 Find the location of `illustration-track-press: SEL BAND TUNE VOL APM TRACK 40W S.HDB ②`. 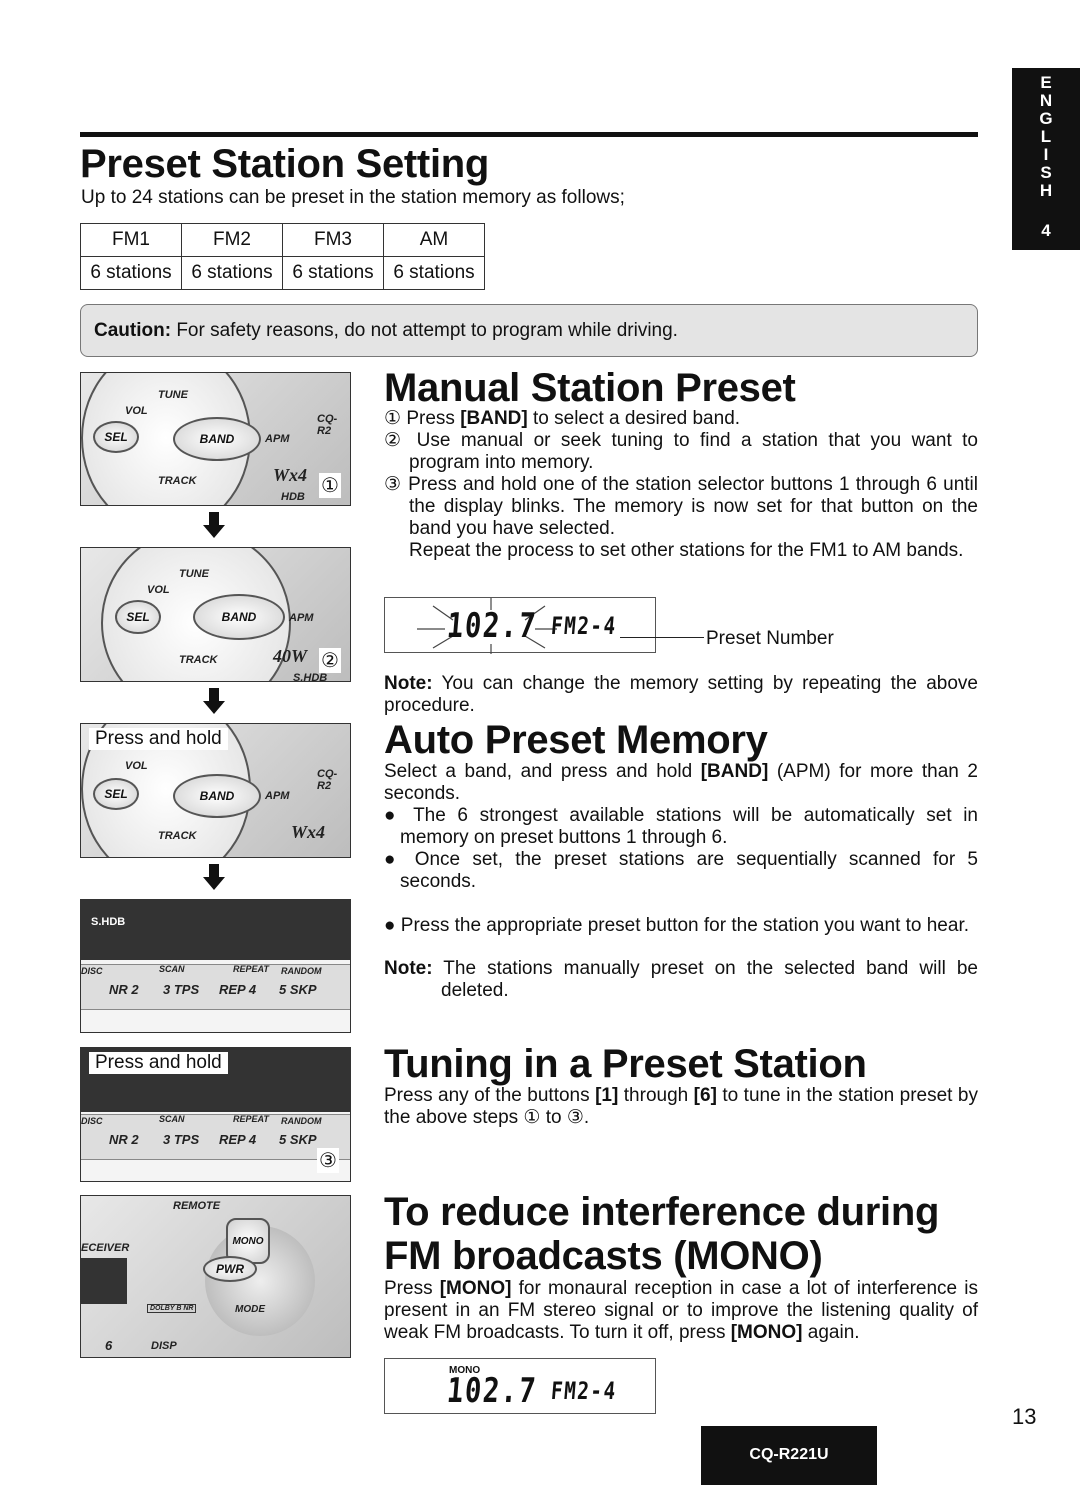

illustration-track-press: SEL BAND TUNE VOL APM TRACK 40W S.HDB ② is located at coordinates (215, 614).